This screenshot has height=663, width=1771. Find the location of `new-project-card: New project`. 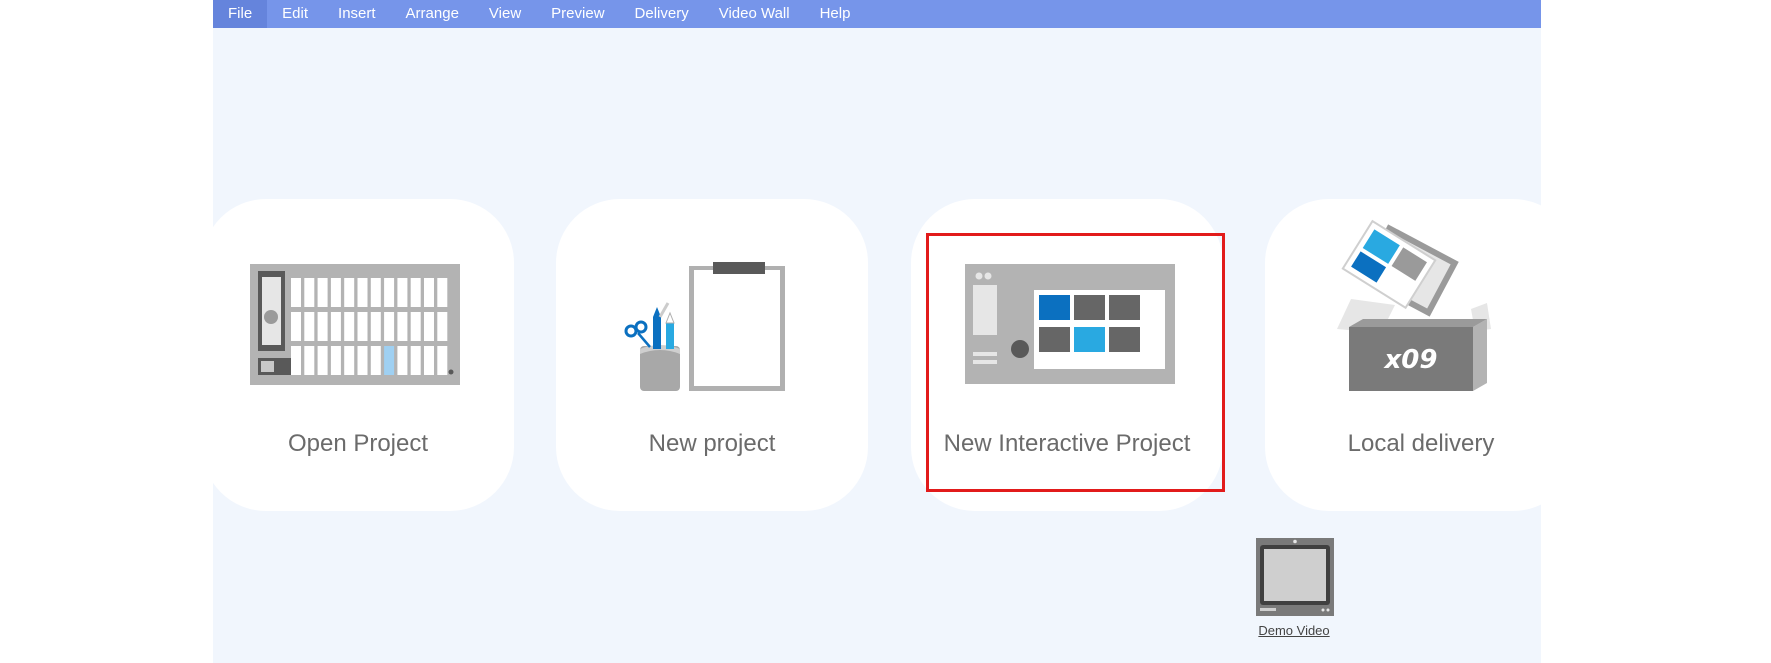

new-project-card: New project is located at coordinates (712, 355).